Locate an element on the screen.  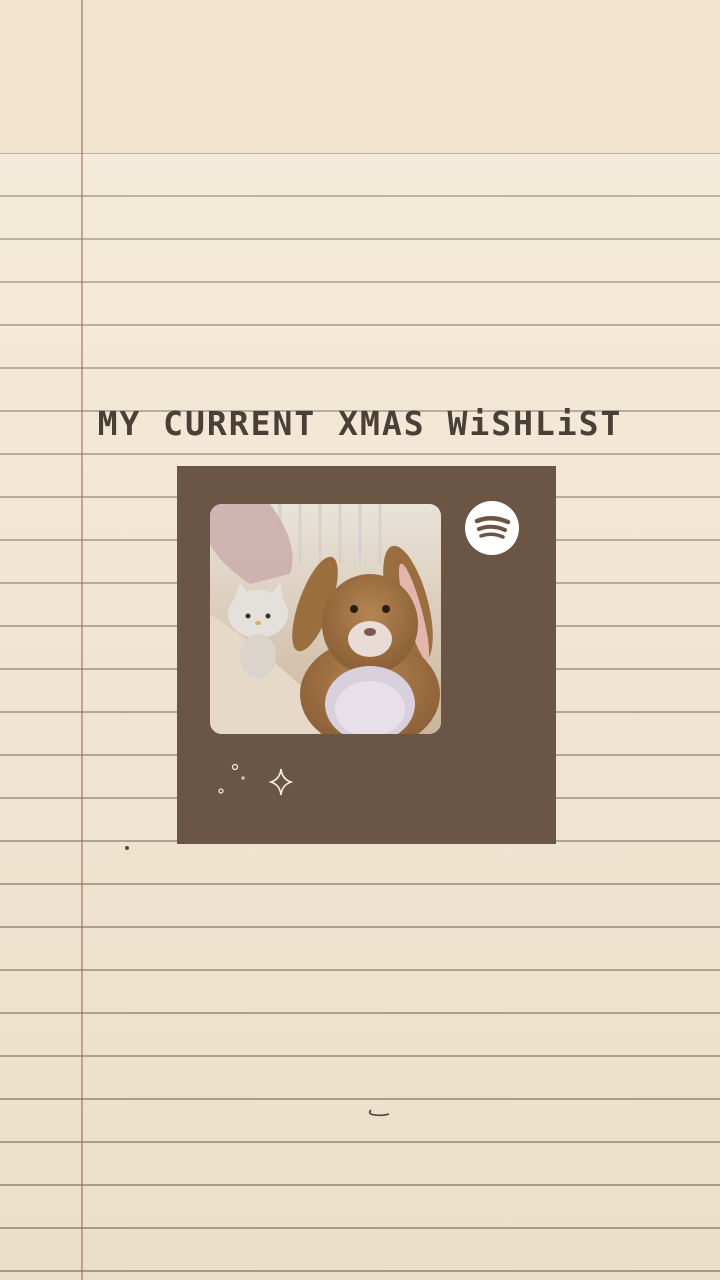
spotify-icon is located at coordinates (492, 528).